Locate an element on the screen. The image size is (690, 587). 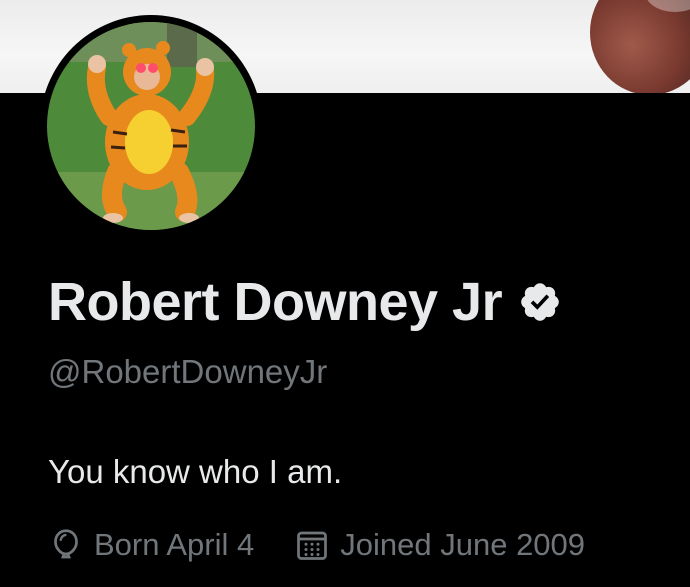
profile-meta-row: Born April 4 Joined June 2009 is located at coordinates (316, 545).